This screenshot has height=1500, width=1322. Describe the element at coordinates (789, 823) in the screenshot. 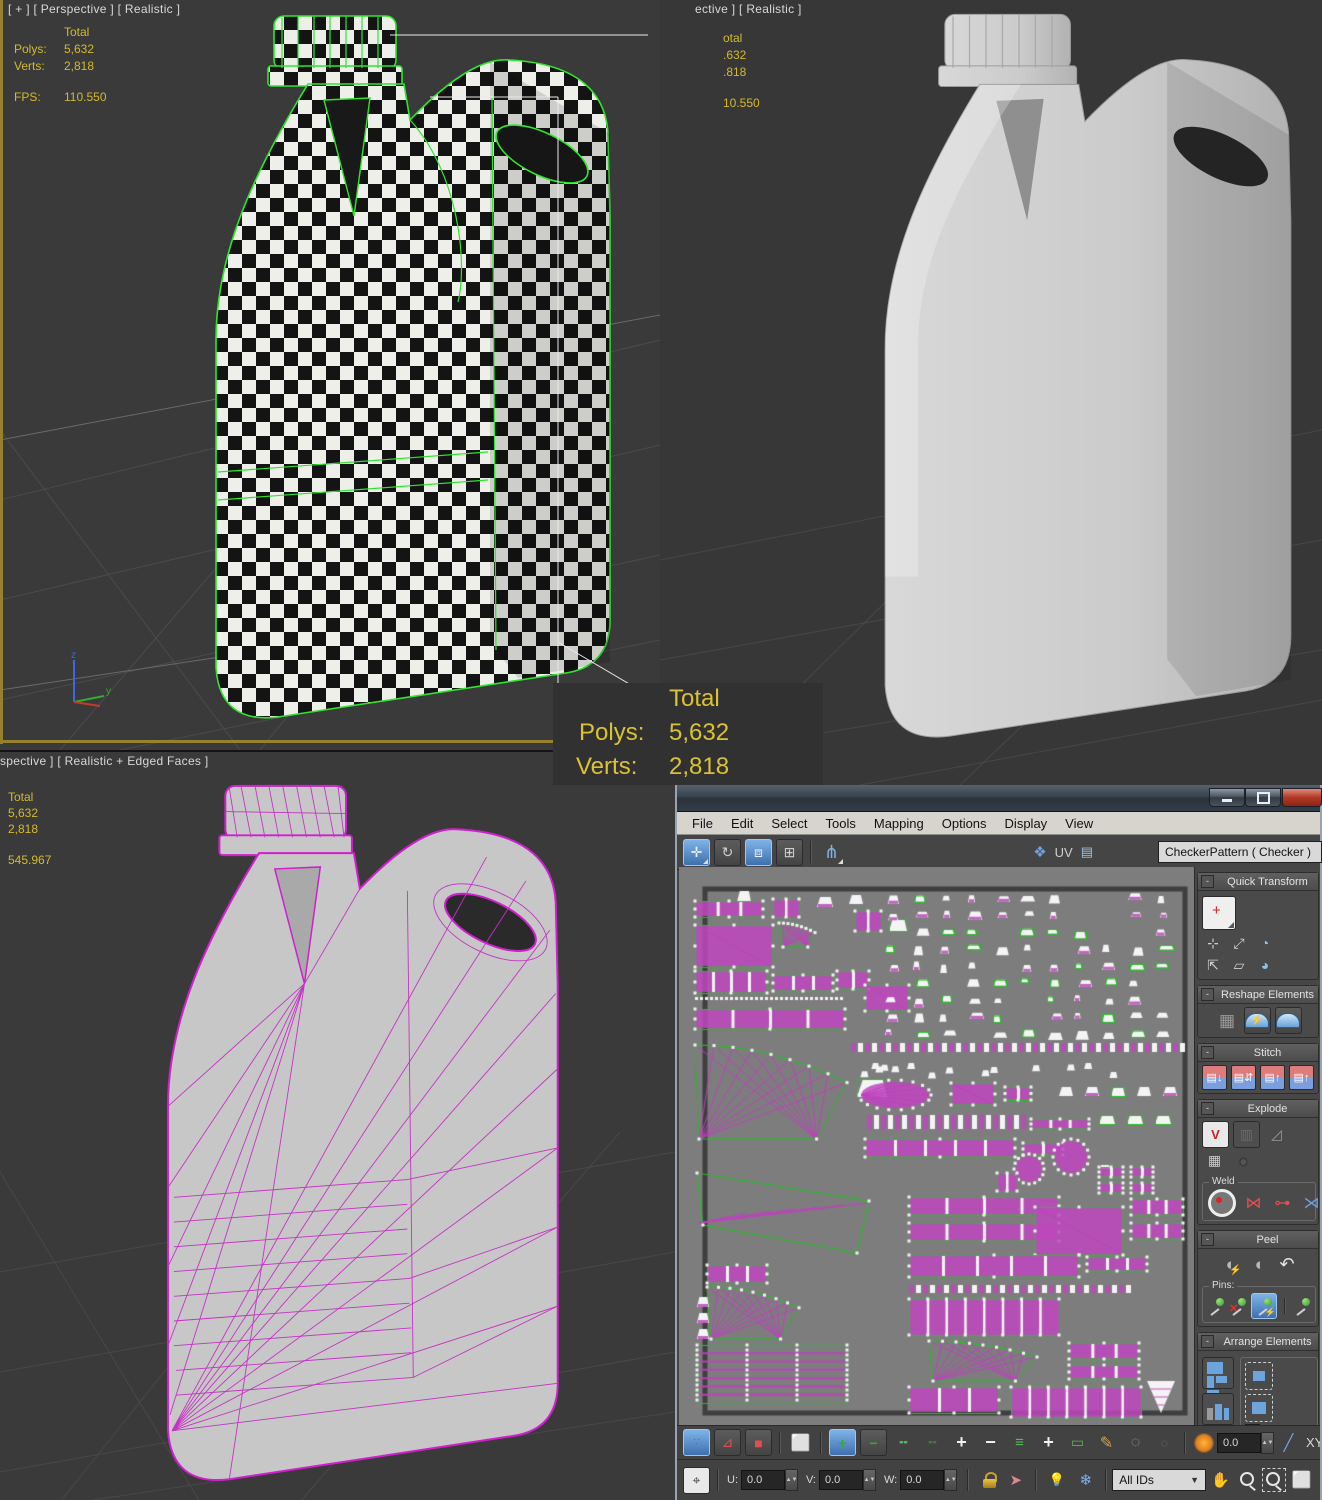

I see `menu-select: Select` at that location.